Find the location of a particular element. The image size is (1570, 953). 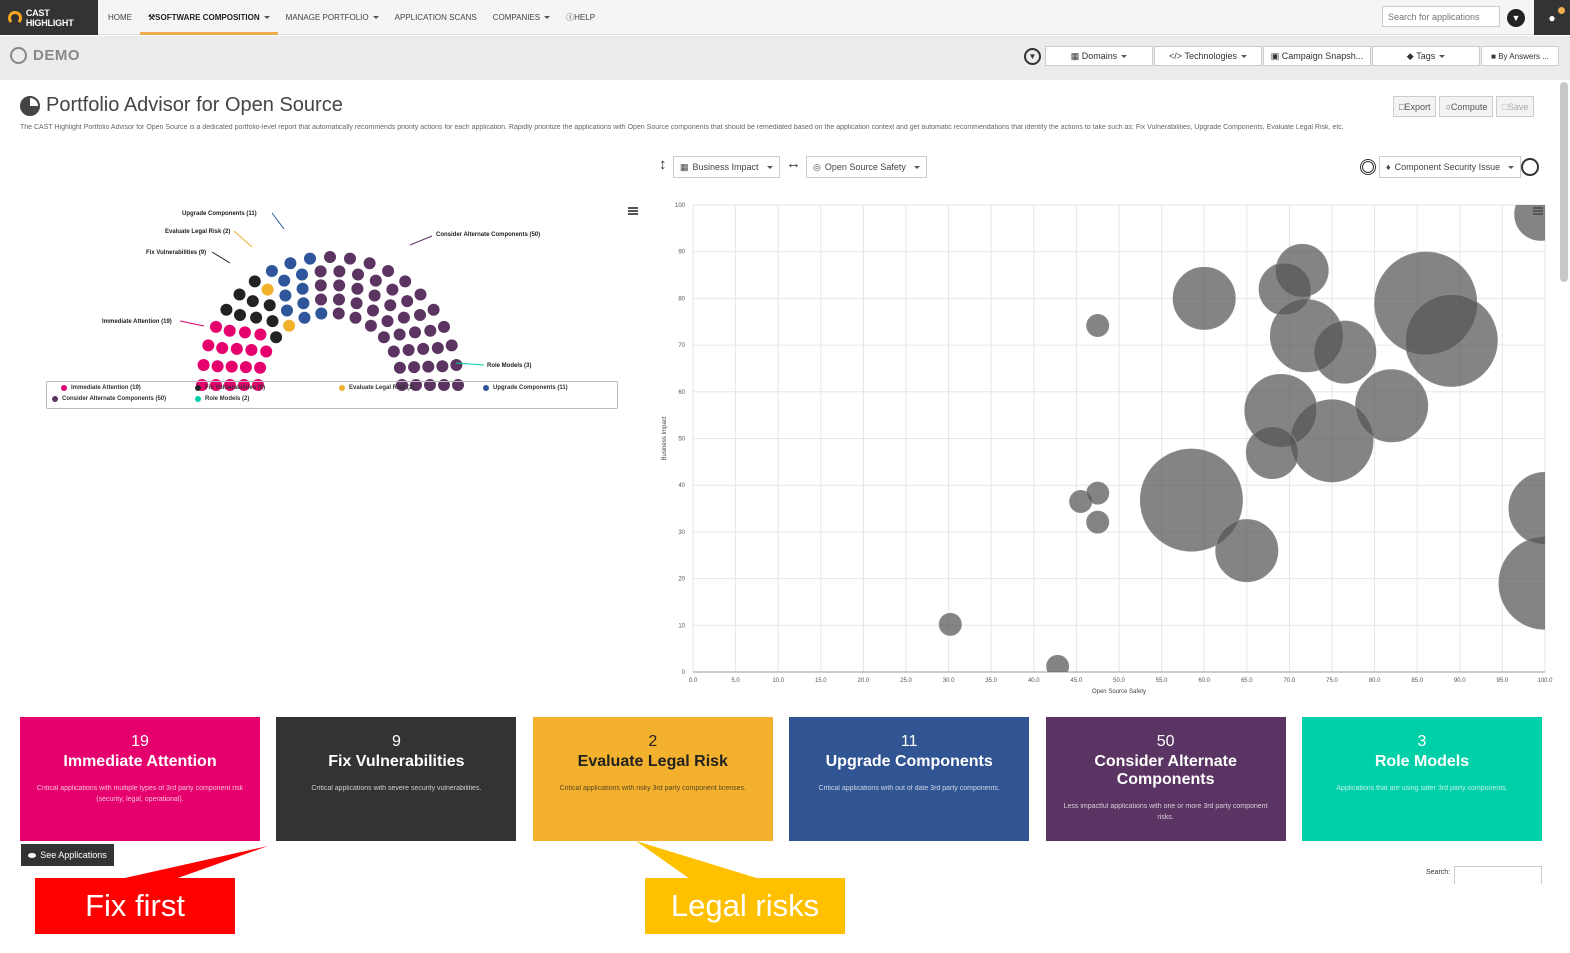

legend-item: Immediate Attention (19) is located at coordinates (101, 388).